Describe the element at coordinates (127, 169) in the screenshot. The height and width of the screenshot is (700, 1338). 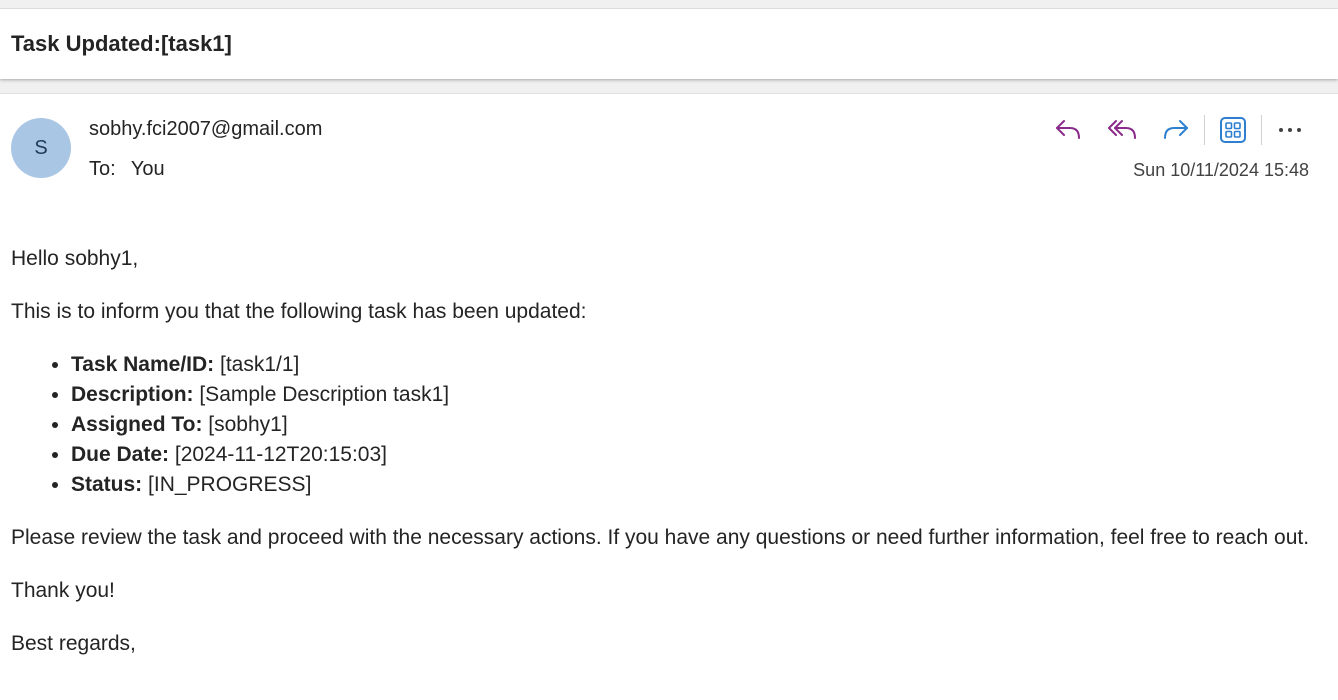
I see `recipient-line: To: You` at that location.